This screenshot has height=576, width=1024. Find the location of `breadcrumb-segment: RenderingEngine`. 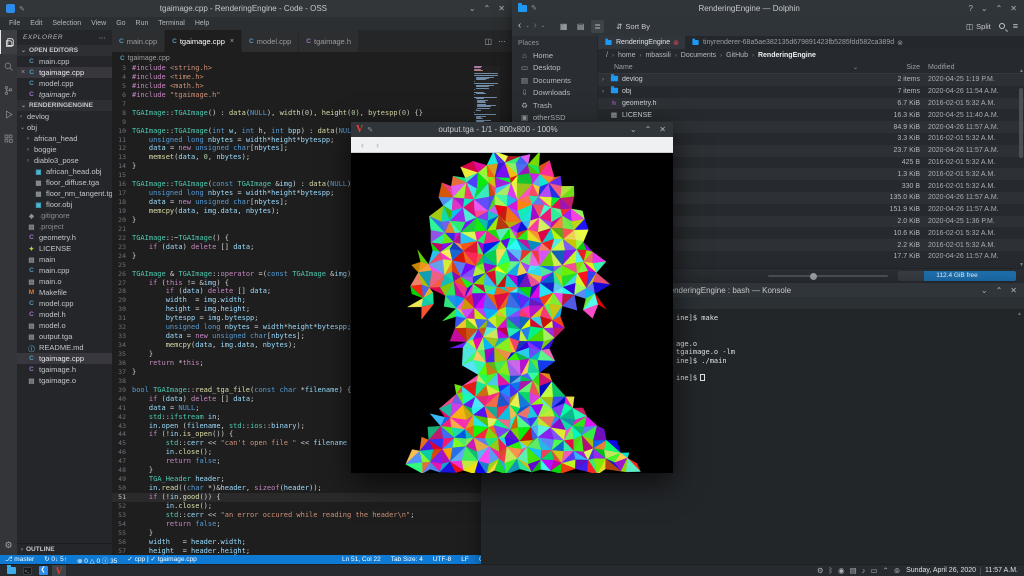

breadcrumb-segment: RenderingEngine is located at coordinates (787, 55).